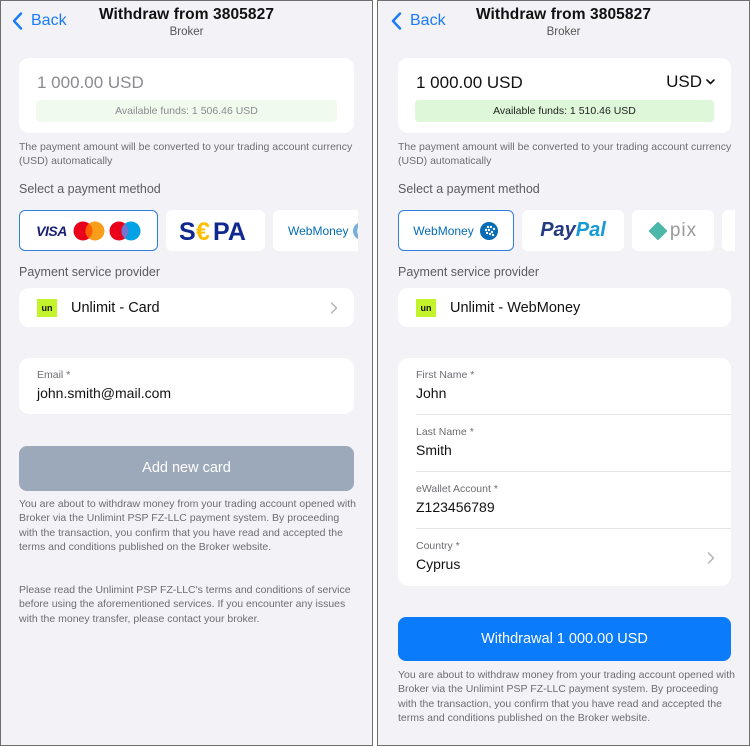  I want to click on ewallet-account-field: eWallet Account * Z123456789, so click(564, 500).